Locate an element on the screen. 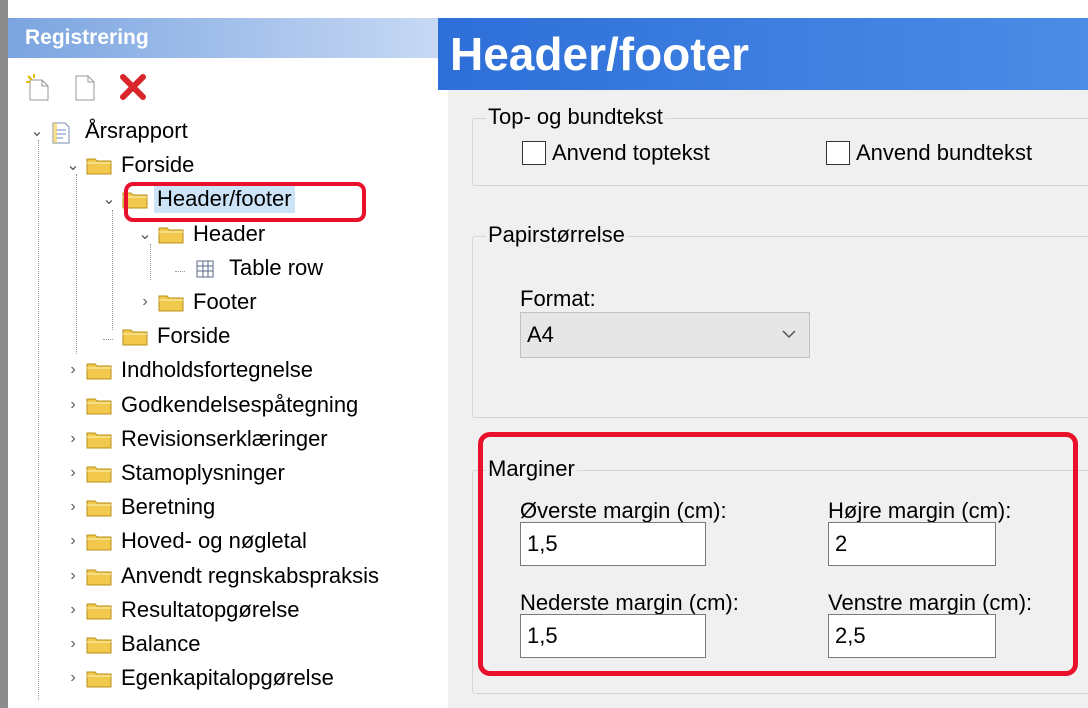 The image size is (1088, 708). tree-item-label: Indholdsfortegnelse is located at coordinates (217, 370).